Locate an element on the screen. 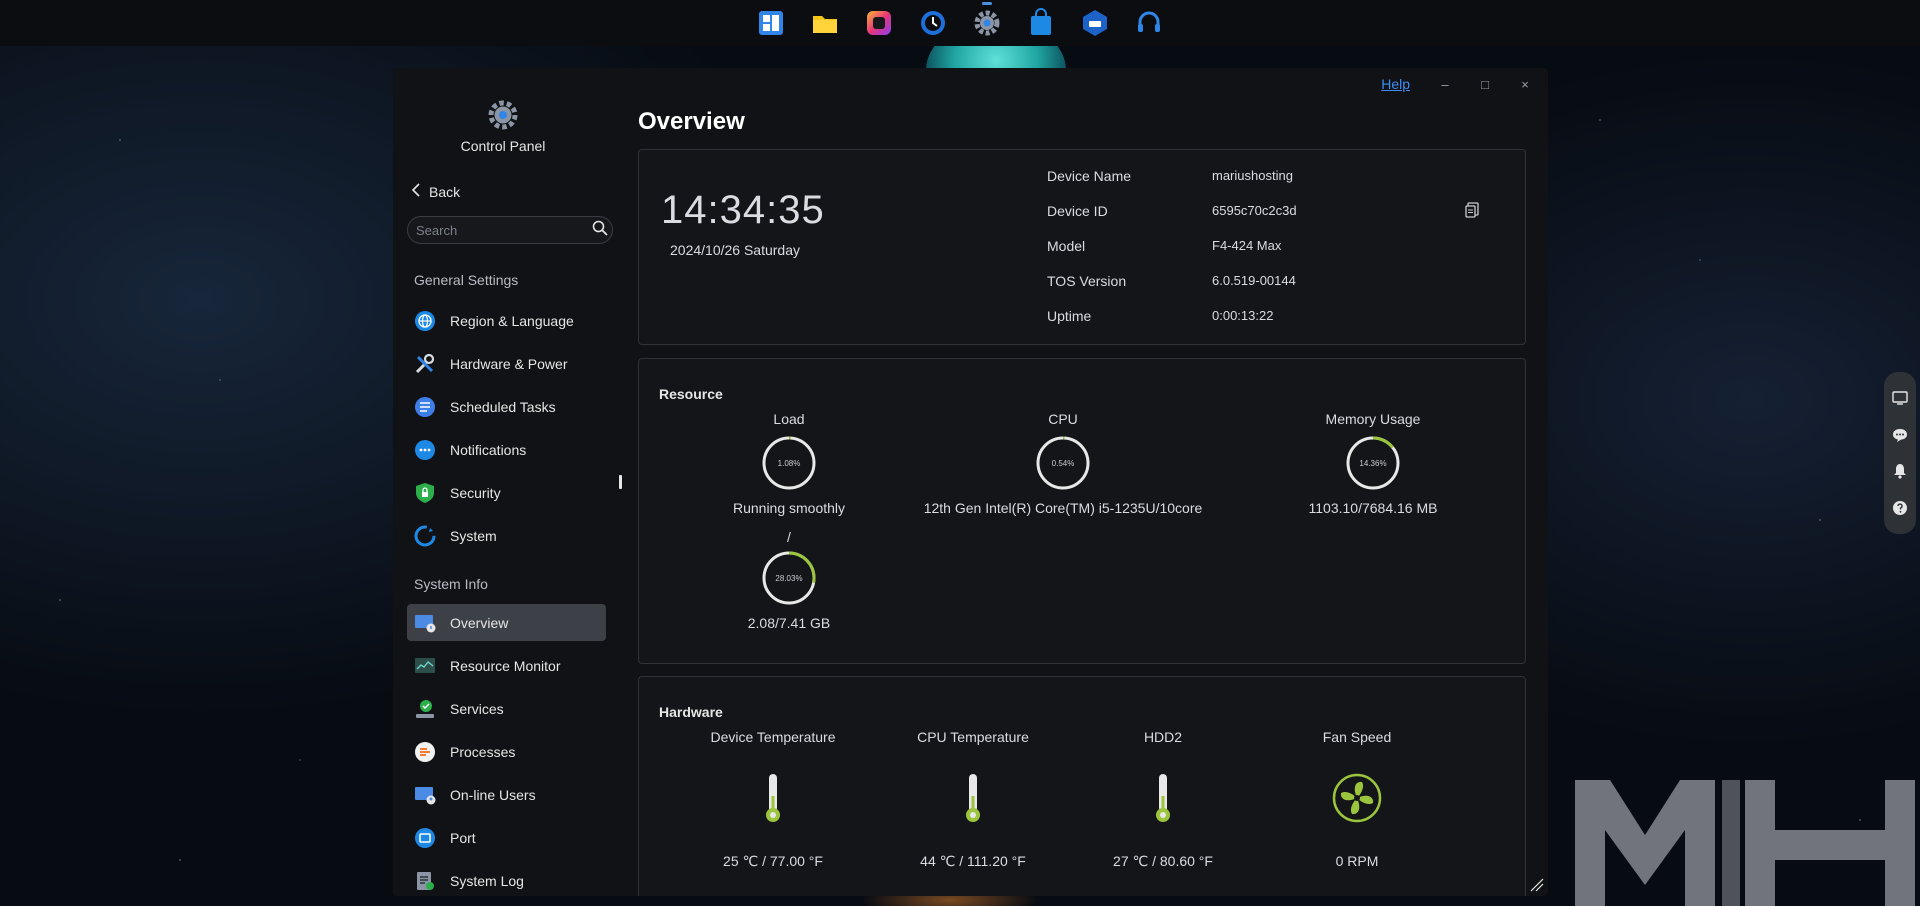  search-icon is located at coordinates (600, 230).